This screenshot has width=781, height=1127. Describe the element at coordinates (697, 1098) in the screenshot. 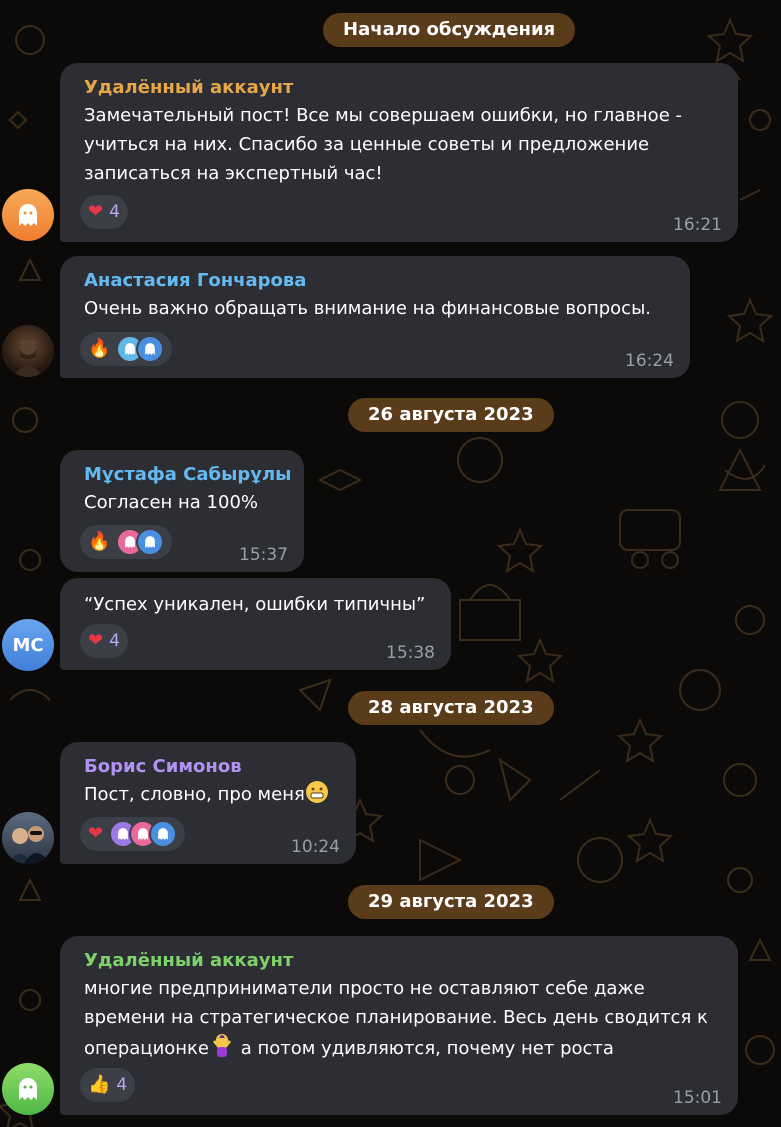

I see `message-time: 15:01` at that location.